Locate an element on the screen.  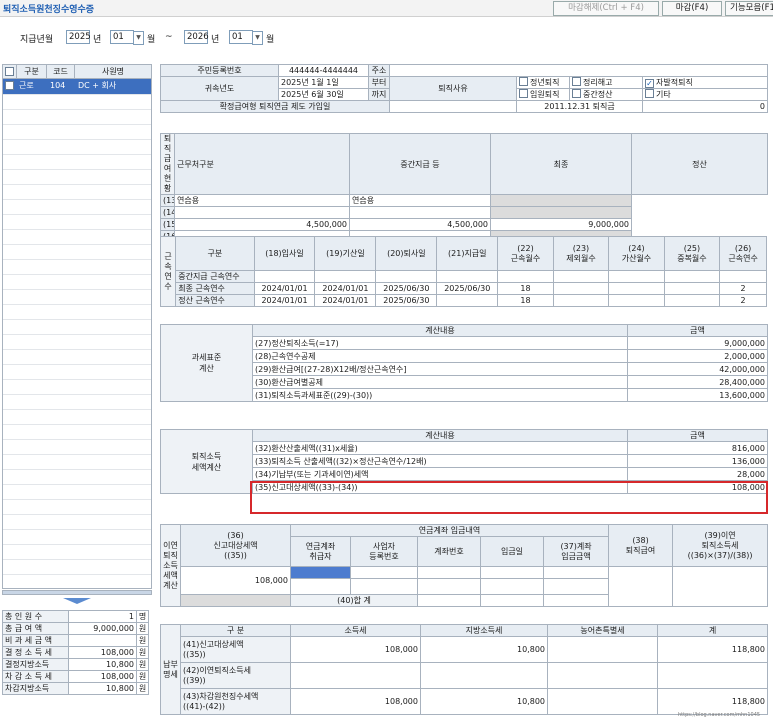
pension-blank is located at coordinates (453, 106).